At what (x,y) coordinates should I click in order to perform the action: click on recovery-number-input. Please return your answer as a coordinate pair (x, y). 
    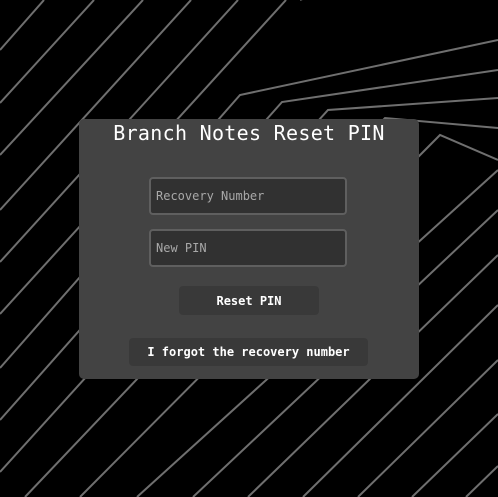
    Looking at the image, I should click on (248, 196).